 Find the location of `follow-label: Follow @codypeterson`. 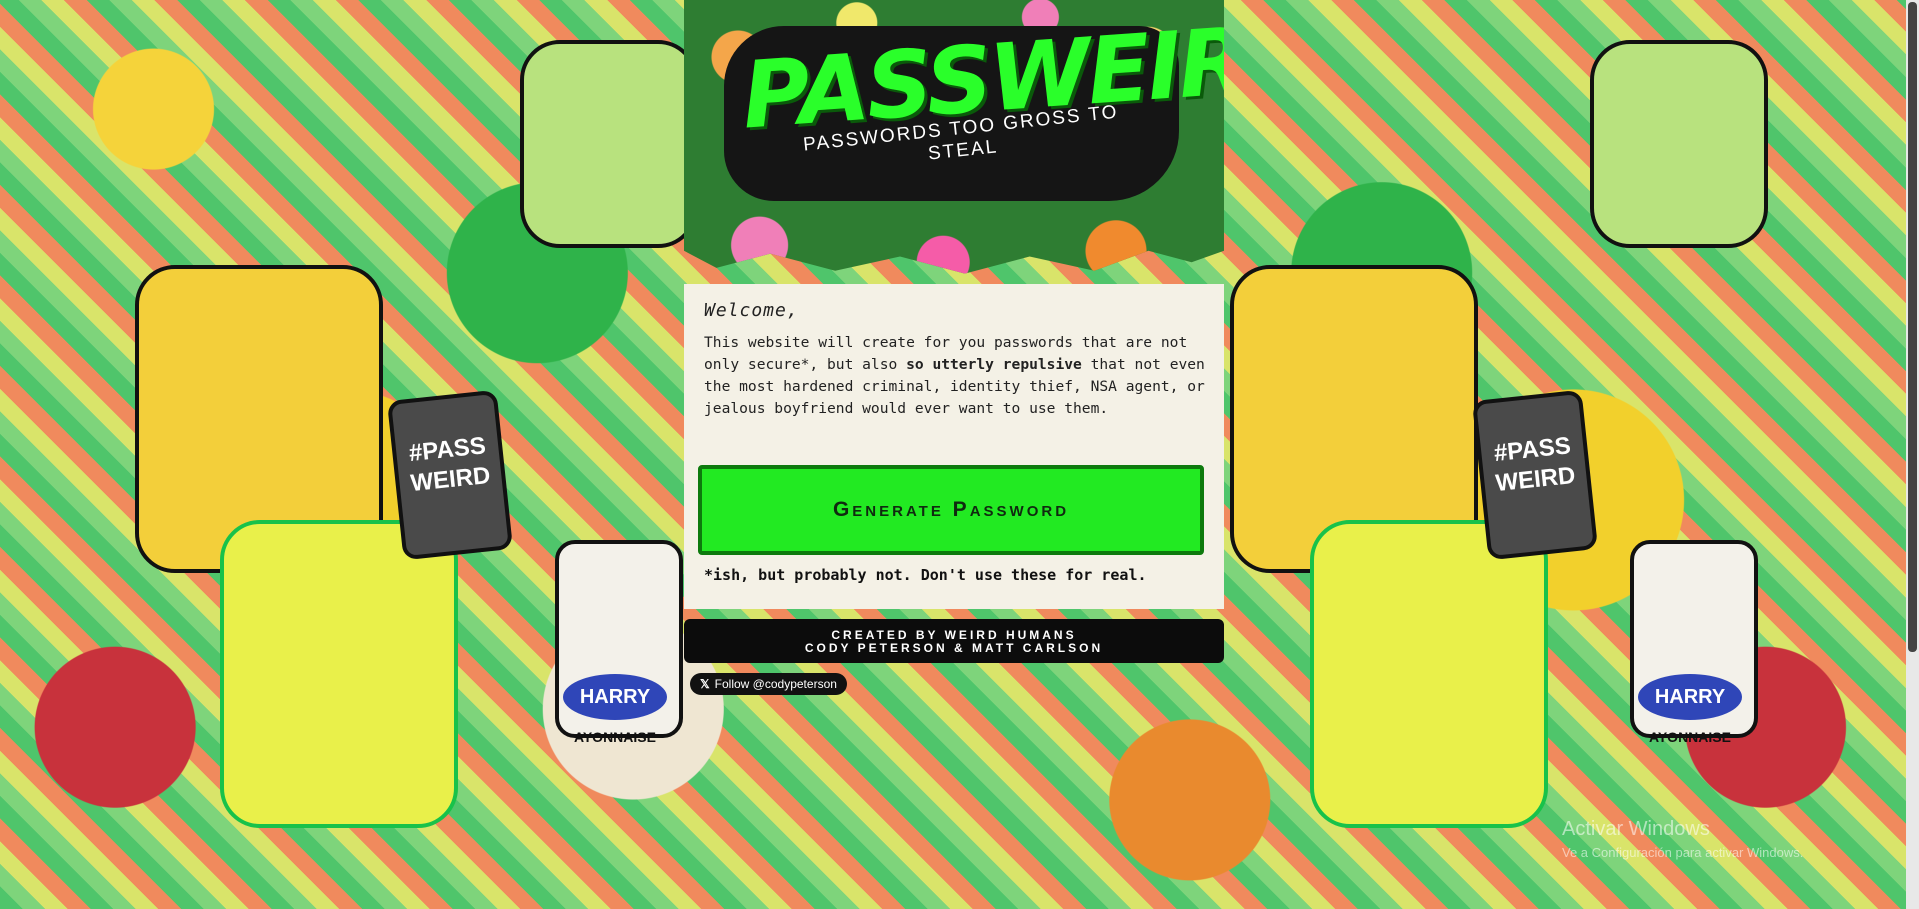

follow-label: Follow @codypeterson is located at coordinates (775, 684).